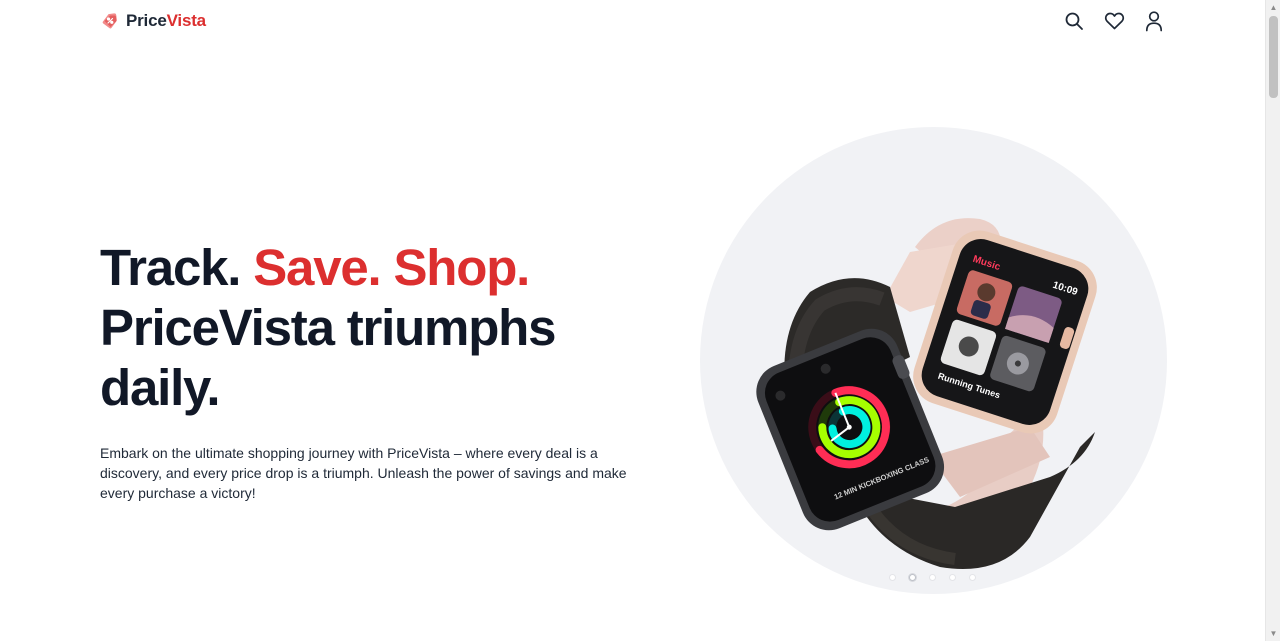 This screenshot has height=641, width=1280. Describe the element at coordinates (186, 20) in the screenshot. I see `brand-name-part2: Vista` at that location.